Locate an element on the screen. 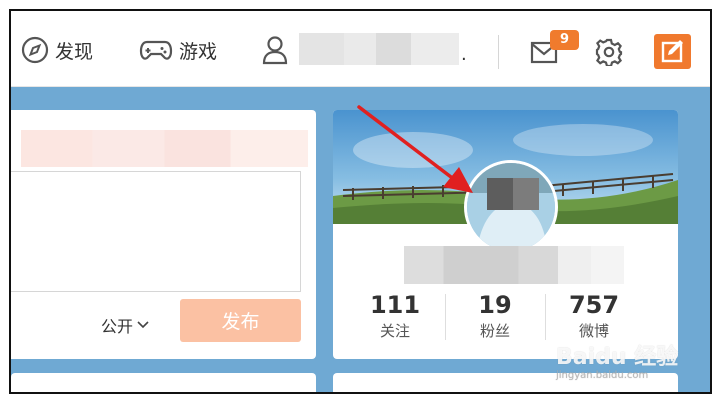 Image resolution: width=721 pixels, height=403 pixels. following-stat: 111 关注 is located at coordinates (395, 316).